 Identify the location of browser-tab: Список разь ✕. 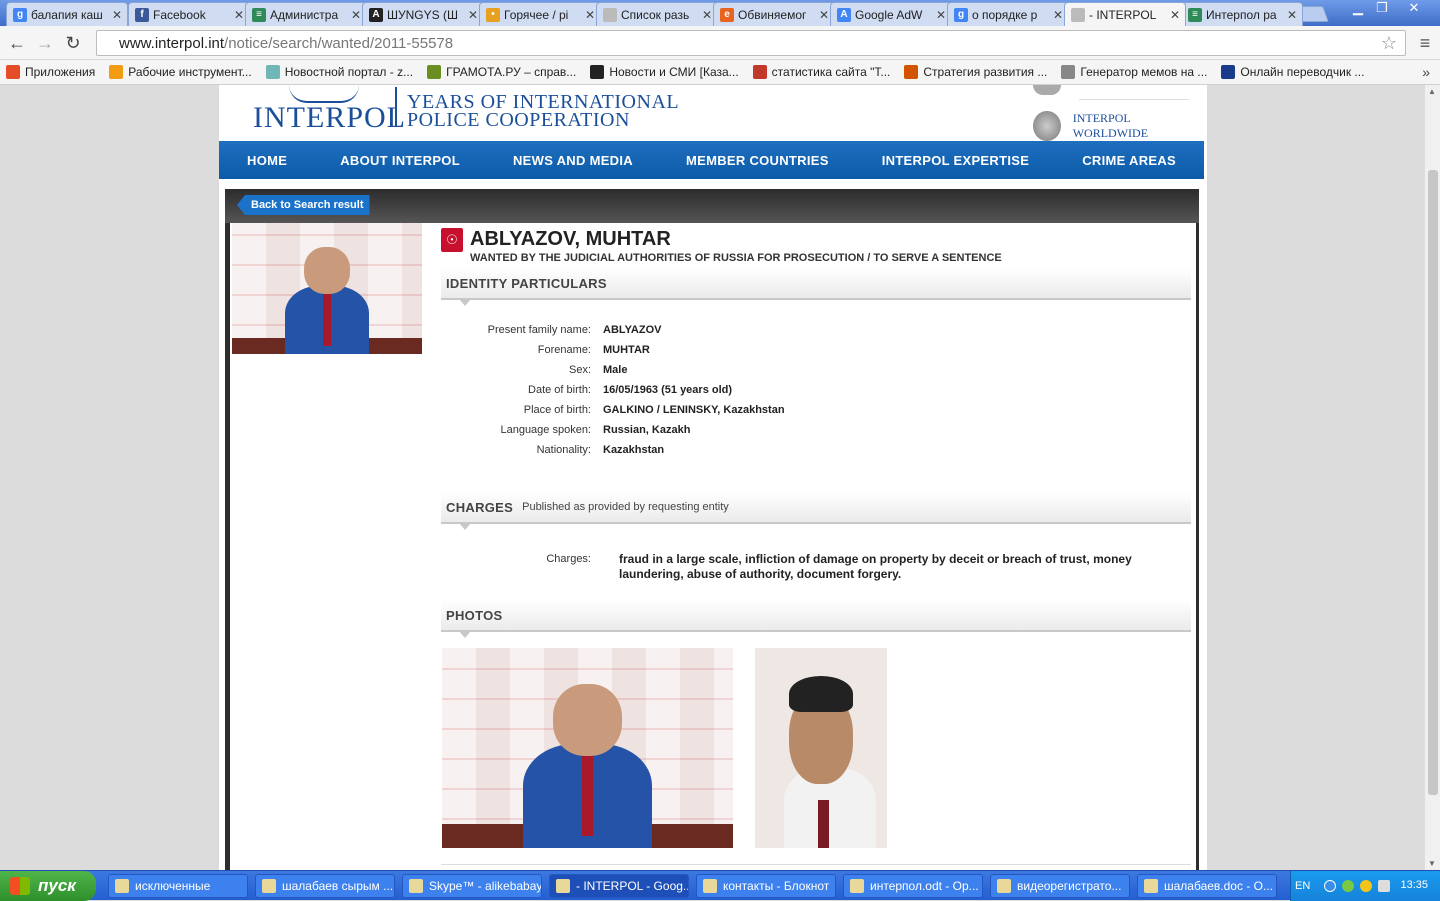
(657, 14).